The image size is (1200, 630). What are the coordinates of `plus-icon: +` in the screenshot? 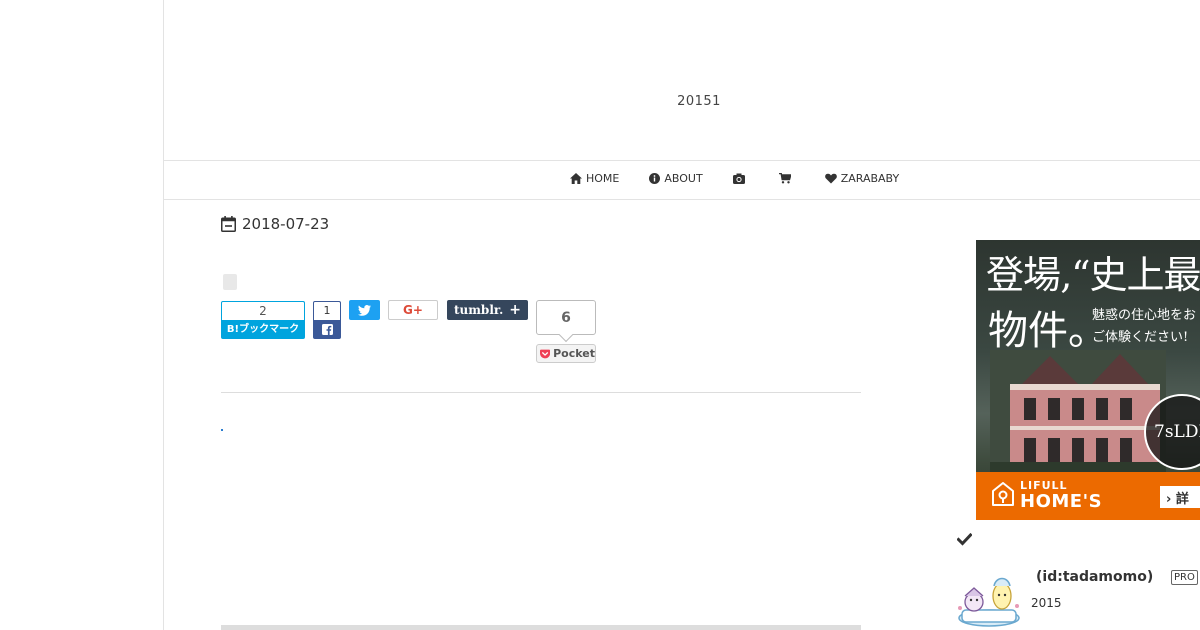 It's located at (515, 310).